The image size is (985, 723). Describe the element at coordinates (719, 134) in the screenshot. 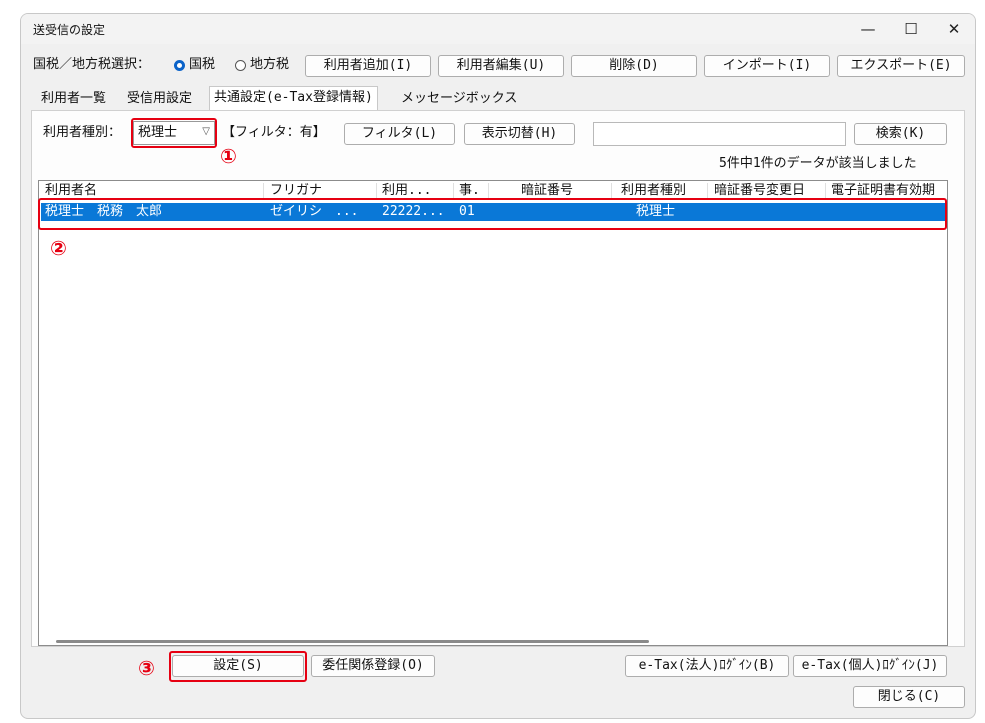

I see `search-input` at that location.